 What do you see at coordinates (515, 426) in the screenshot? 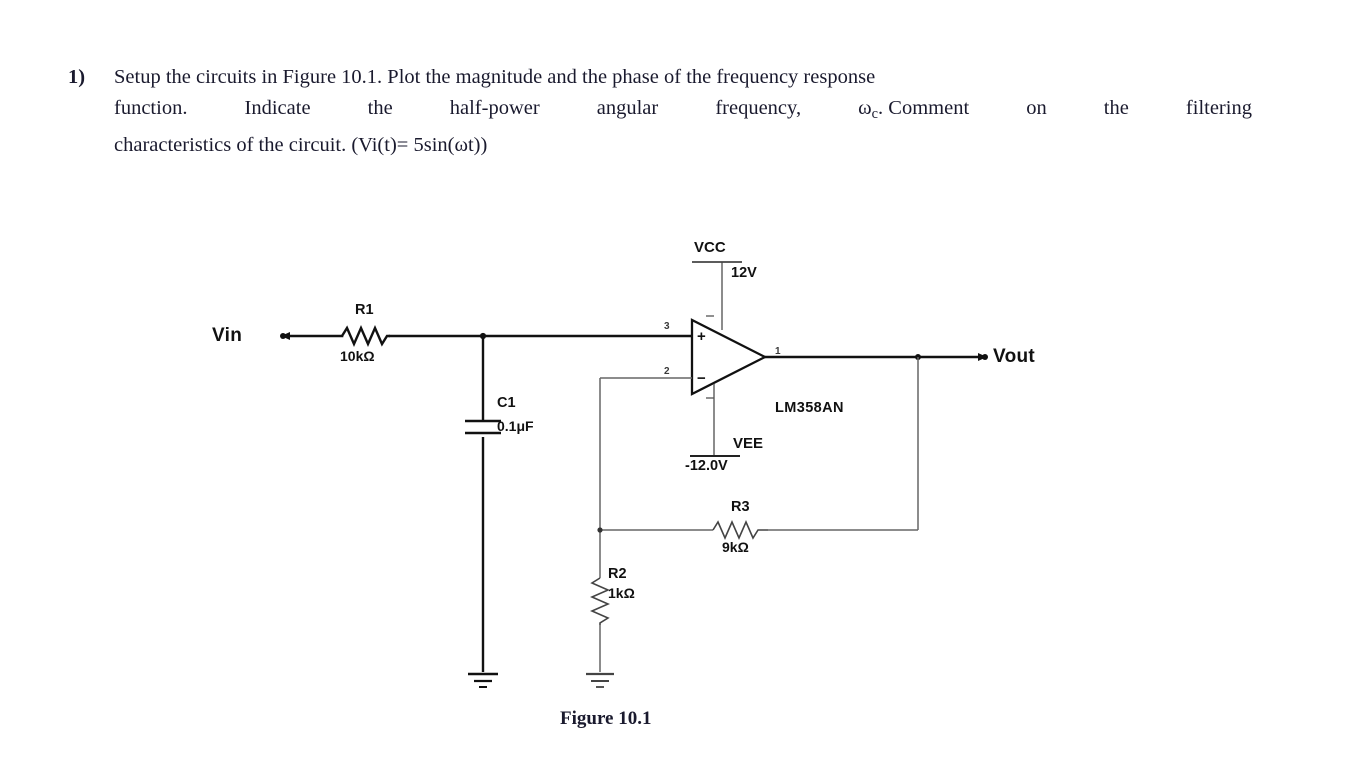
I see `label-c1-value: 0.1μF` at bounding box center [515, 426].